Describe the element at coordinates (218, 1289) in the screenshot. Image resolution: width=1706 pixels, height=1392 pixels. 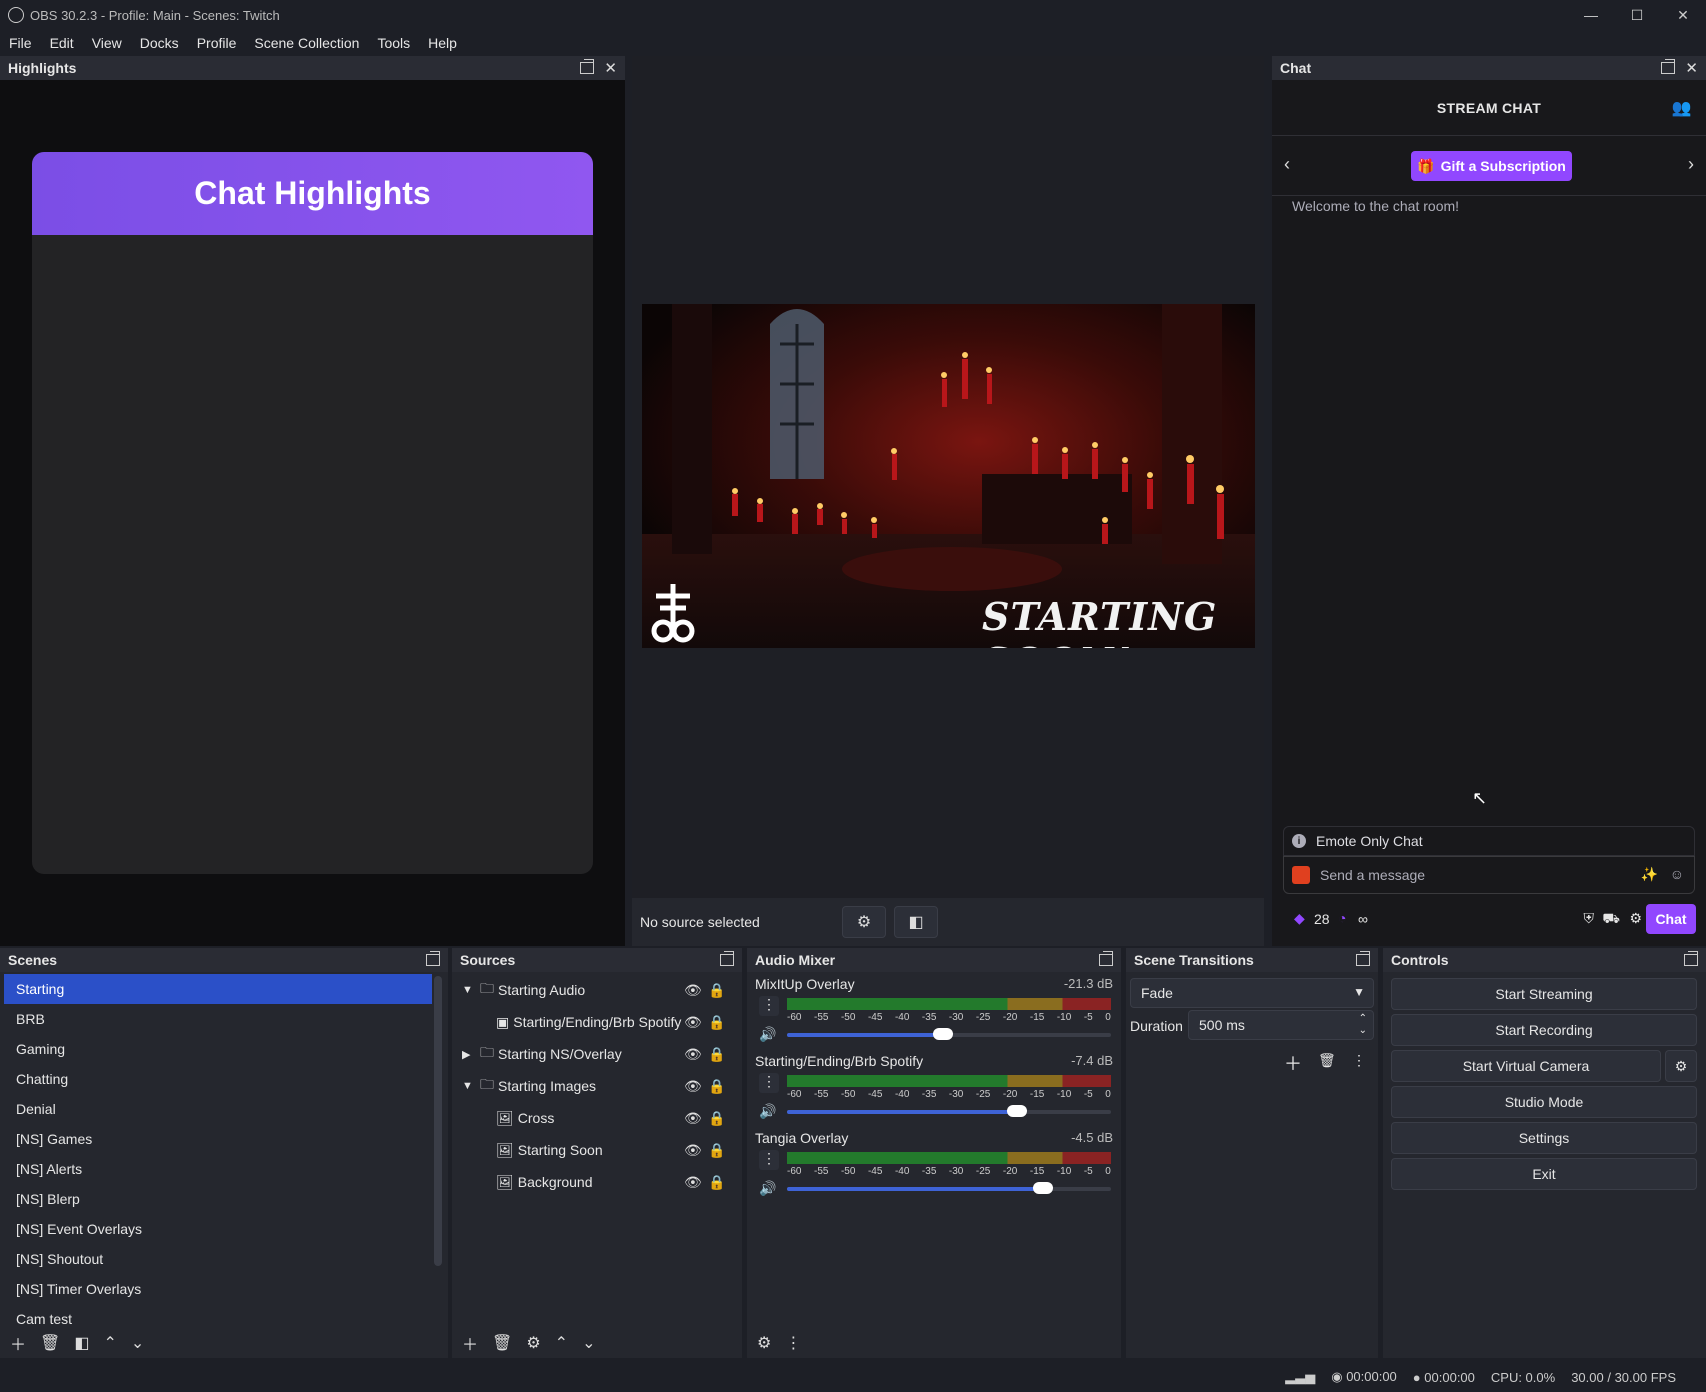
I see `scene-item: [NS] Timer Overlays` at that location.